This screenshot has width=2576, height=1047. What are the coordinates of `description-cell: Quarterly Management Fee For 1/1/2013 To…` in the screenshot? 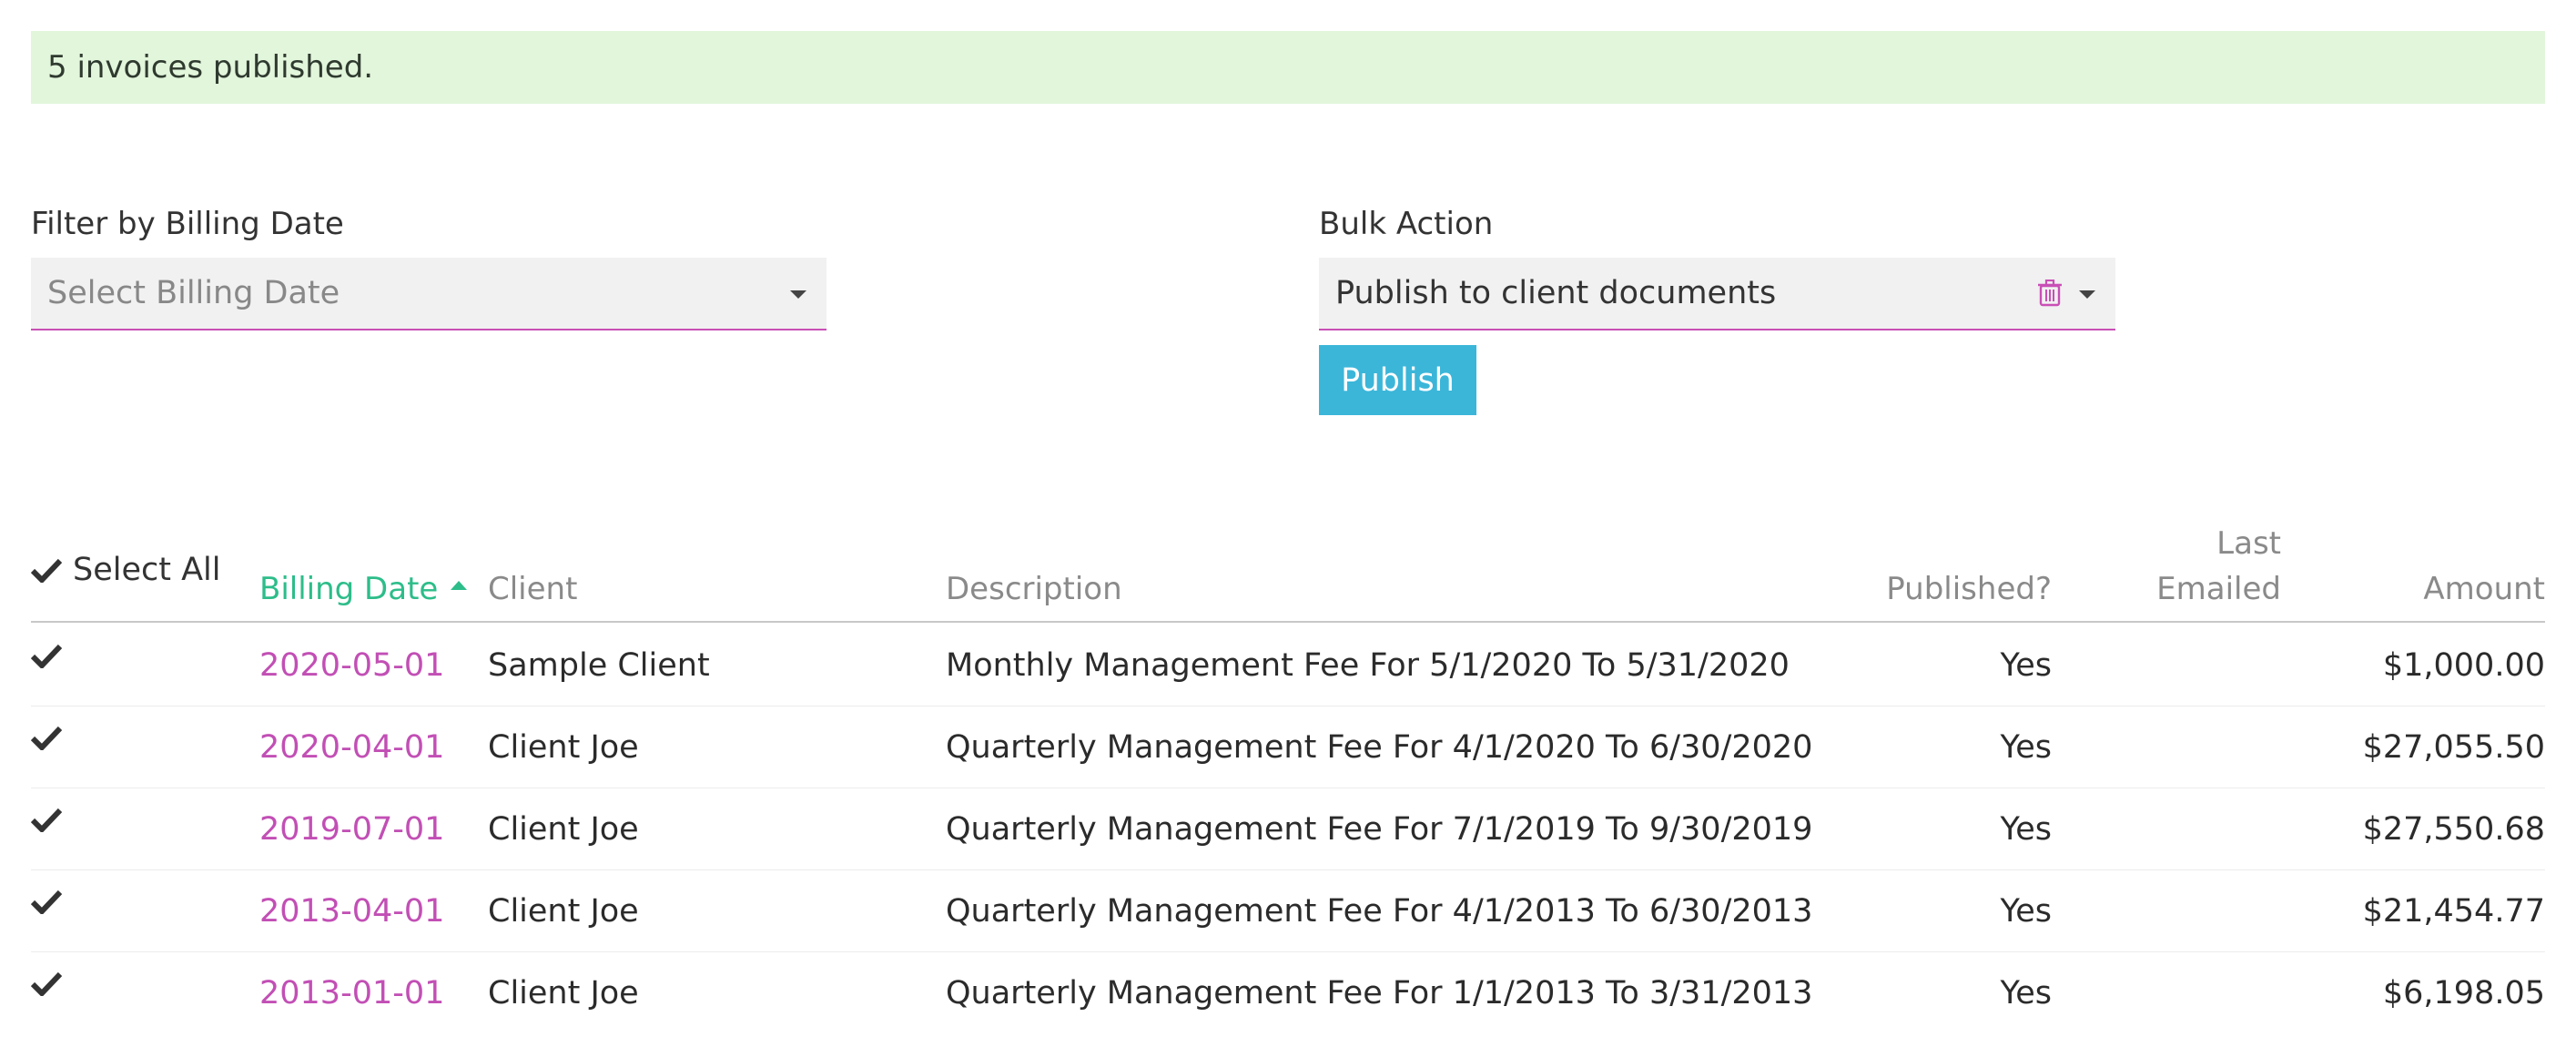 It's located at (1379, 993).